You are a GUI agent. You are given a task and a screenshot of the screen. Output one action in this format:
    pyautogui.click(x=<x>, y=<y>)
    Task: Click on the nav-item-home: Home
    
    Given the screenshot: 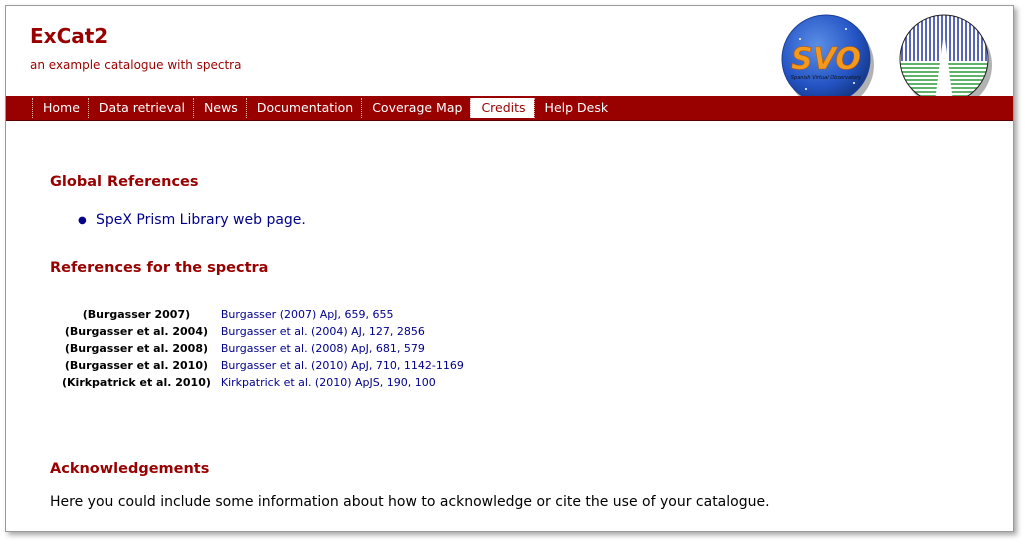 What is the action you would take?
    pyautogui.click(x=60, y=108)
    